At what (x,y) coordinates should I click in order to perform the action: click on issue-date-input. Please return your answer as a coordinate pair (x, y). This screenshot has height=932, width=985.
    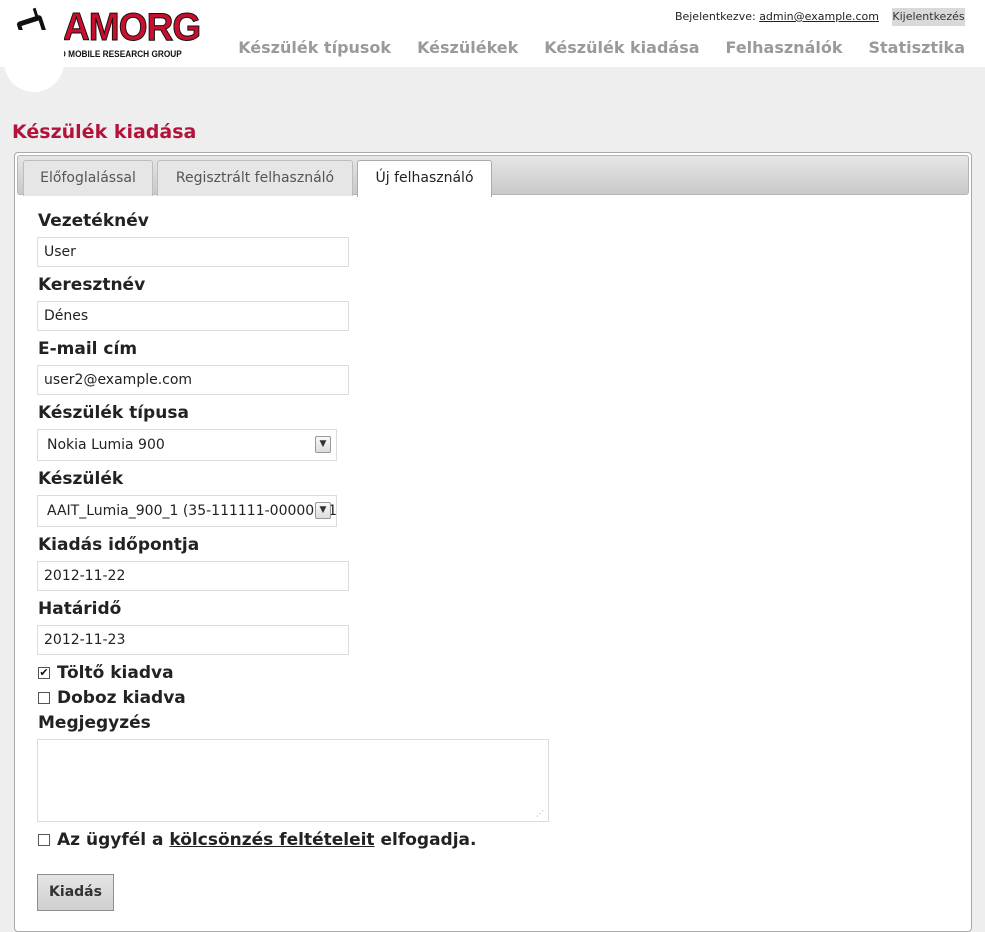
    Looking at the image, I should click on (193, 576).